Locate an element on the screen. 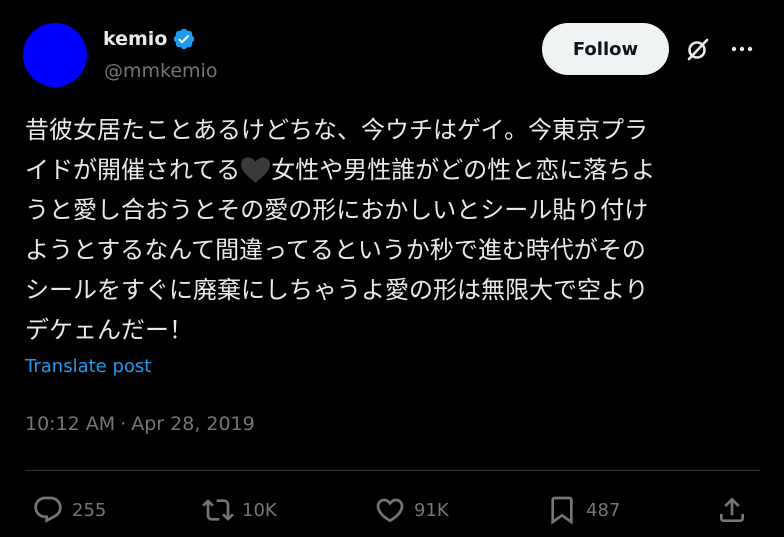 This screenshot has height=537, width=784. share-icon is located at coordinates (732, 509).